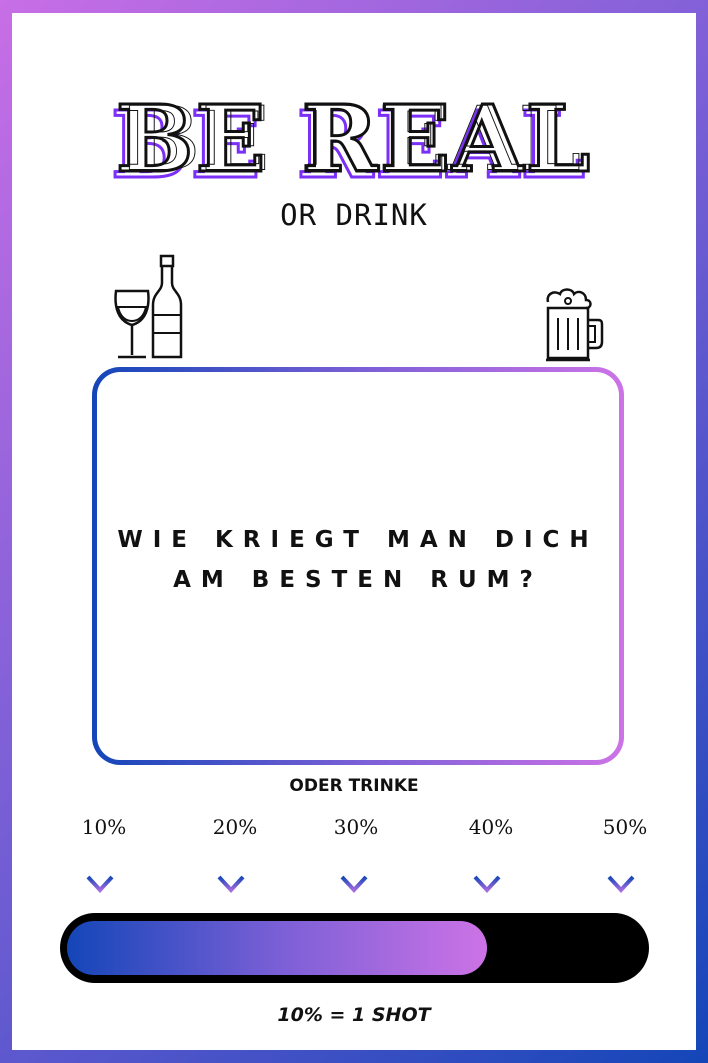 This screenshot has width=708, height=1063. I want to click on shot-rule: 10% = 1 SHOT, so click(354, 1015).